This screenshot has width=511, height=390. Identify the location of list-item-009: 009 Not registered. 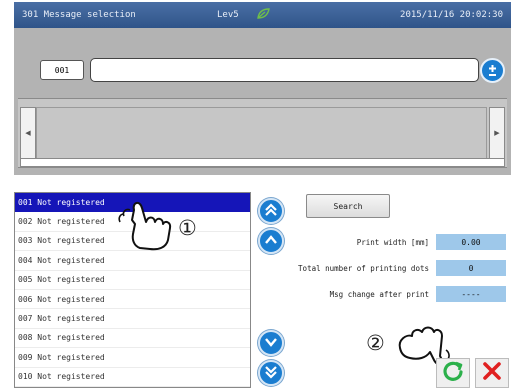
(132, 358).